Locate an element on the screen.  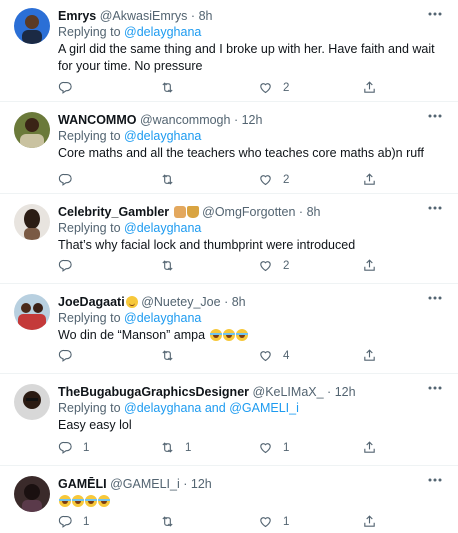
display-name: WANCOMMO is located at coordinates (97, 120).